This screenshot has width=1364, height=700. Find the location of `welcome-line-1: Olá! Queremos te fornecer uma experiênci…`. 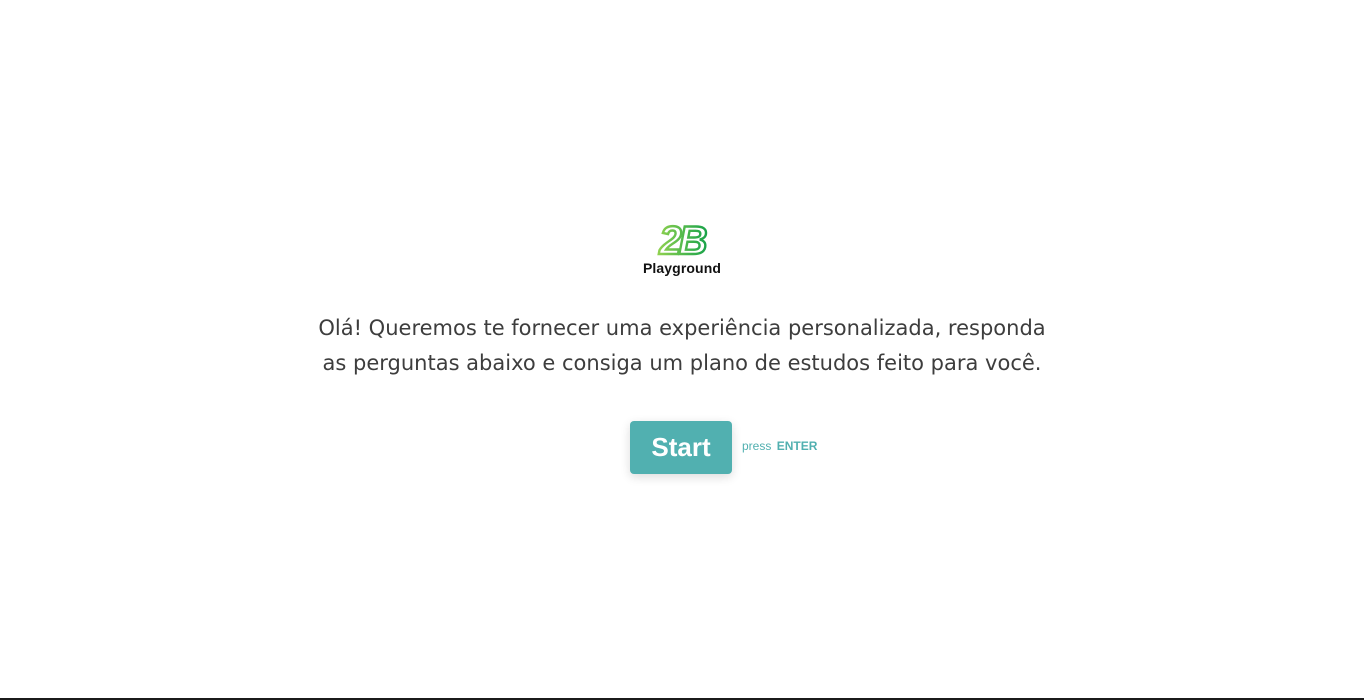

welcome-line-1: Olá! Queremos te fornecer uma experiênci… is located at coordinates (682, 328).